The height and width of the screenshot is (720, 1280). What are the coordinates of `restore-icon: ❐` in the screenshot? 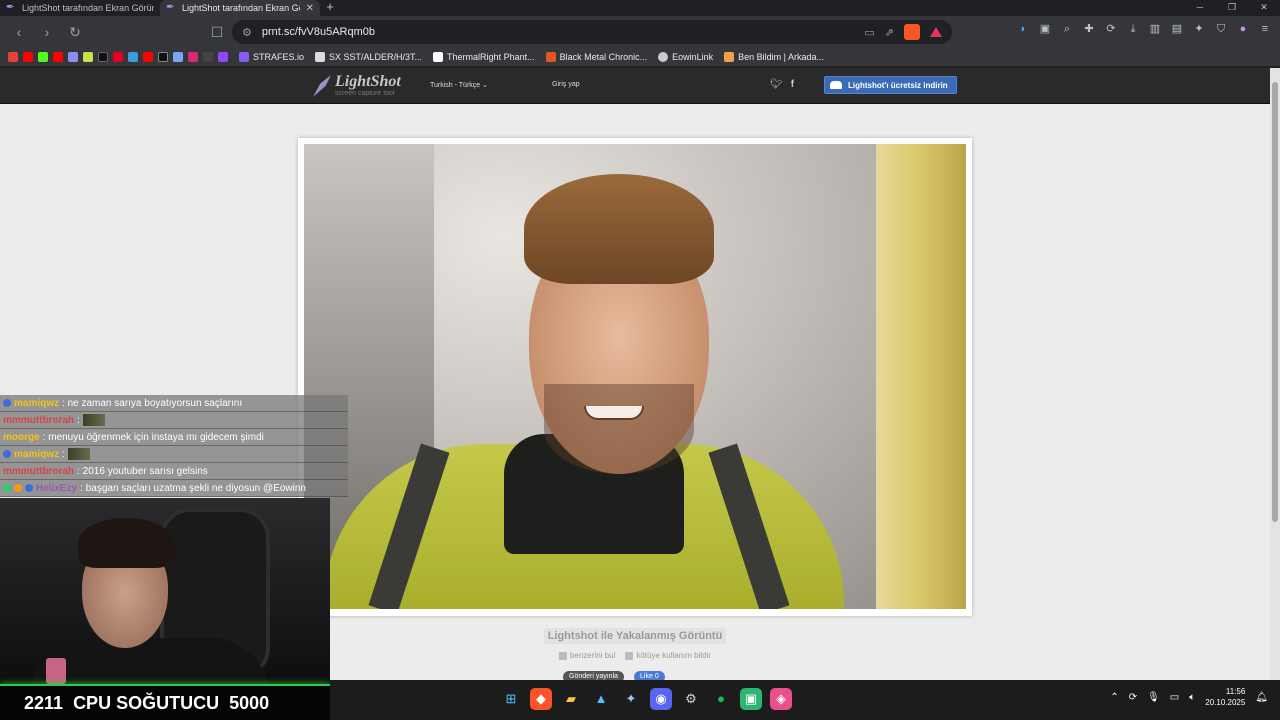 It's located at (1232, 7).